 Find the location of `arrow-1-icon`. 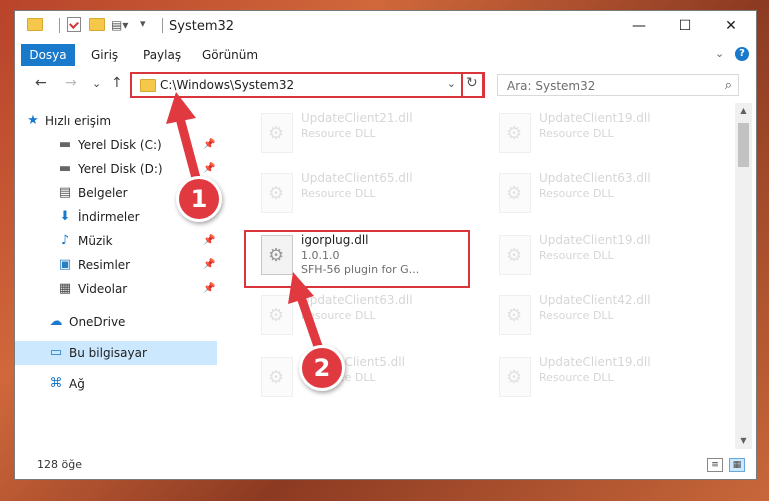

arrow-1-icon is located at coordinates (183, 137).